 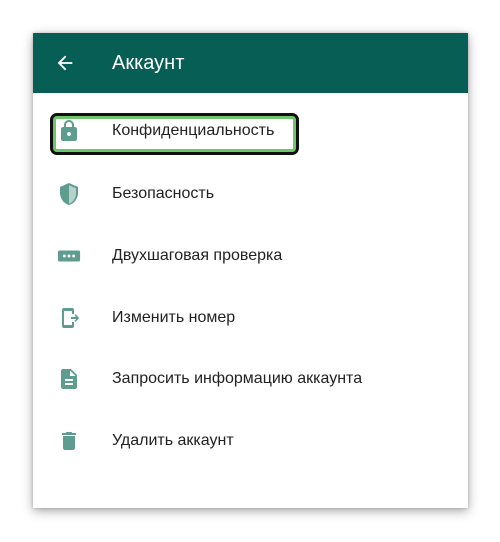 I want to click on back-button, so click(x=65, y=63).